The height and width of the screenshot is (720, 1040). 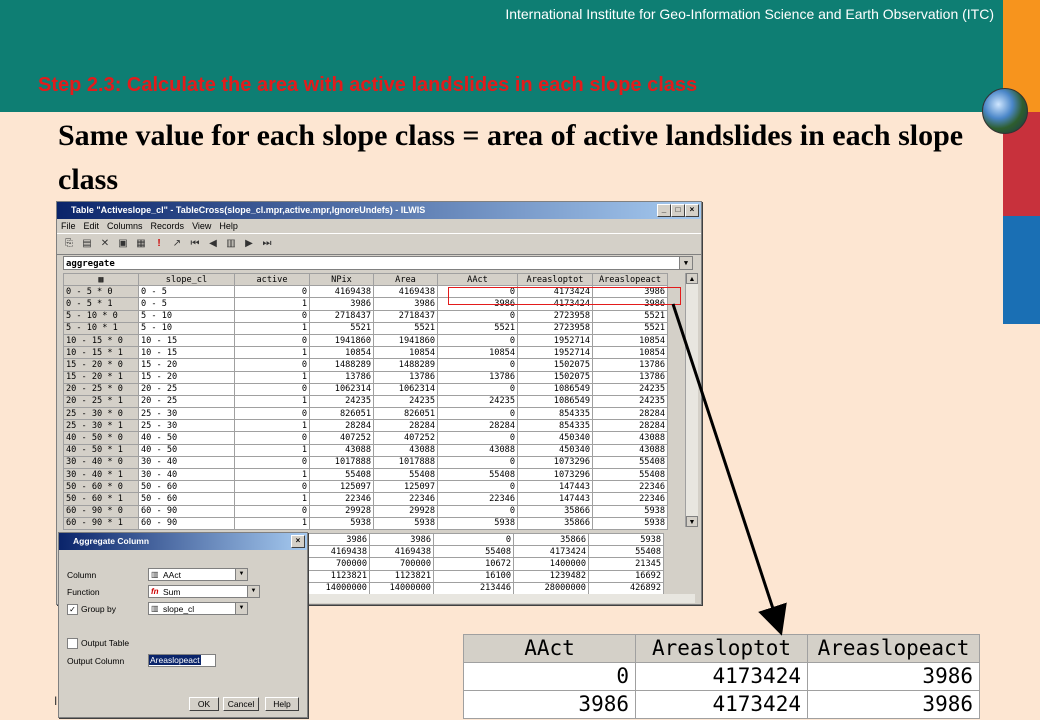 What do you see at coordinates (204, 591) in the screenshot?
I see `function-select: fn Sum ▼` at bounding box center [204, 591].